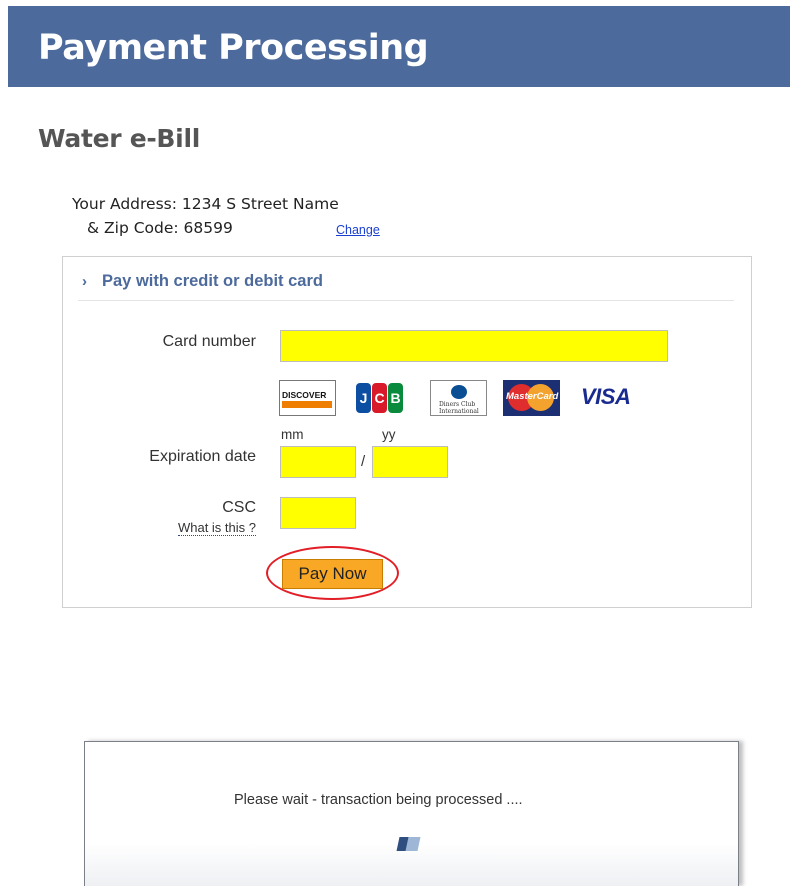  I want to click on mastercard-card-logo: MasterCard, so click(531, 398).